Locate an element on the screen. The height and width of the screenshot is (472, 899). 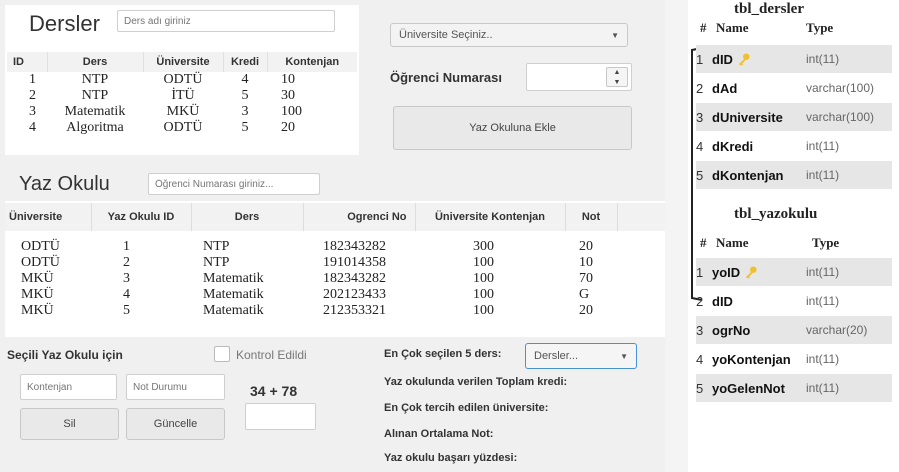
selected-summer-school-label: Seçili Yaz Okulu için is located at coordinates (65, 355).